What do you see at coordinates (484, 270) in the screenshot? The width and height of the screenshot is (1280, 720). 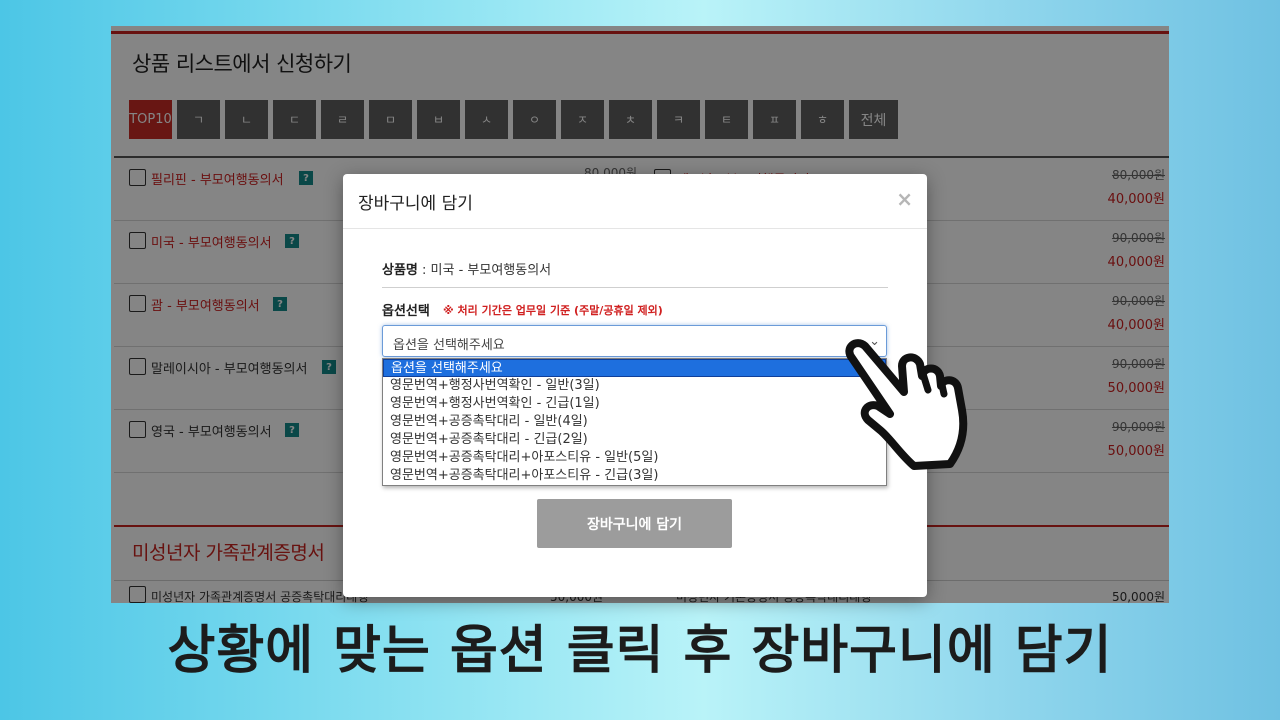 I see `product-name-value: : 미국 - 부모여행동의서` at bounding box center [484, 270].